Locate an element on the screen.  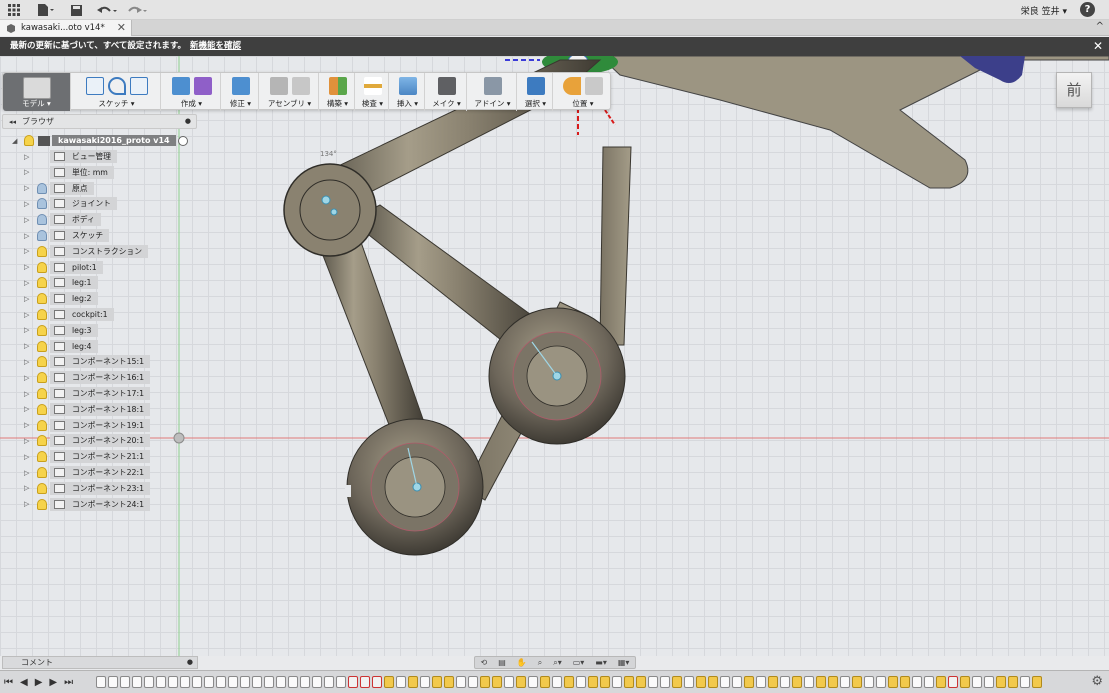
browser-item: ▷ コンポーネント19:1 is located at coordinates (87, 425).